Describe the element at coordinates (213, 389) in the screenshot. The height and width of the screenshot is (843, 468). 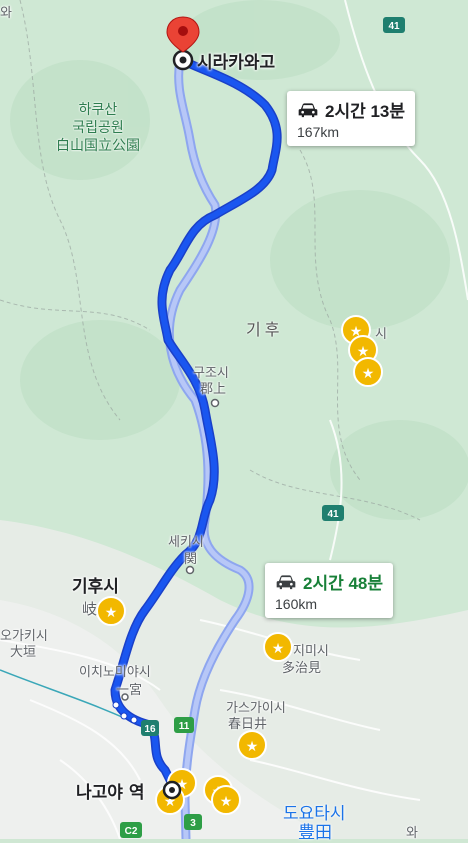
I see `town-gujo-ja: 郡上` at that location.